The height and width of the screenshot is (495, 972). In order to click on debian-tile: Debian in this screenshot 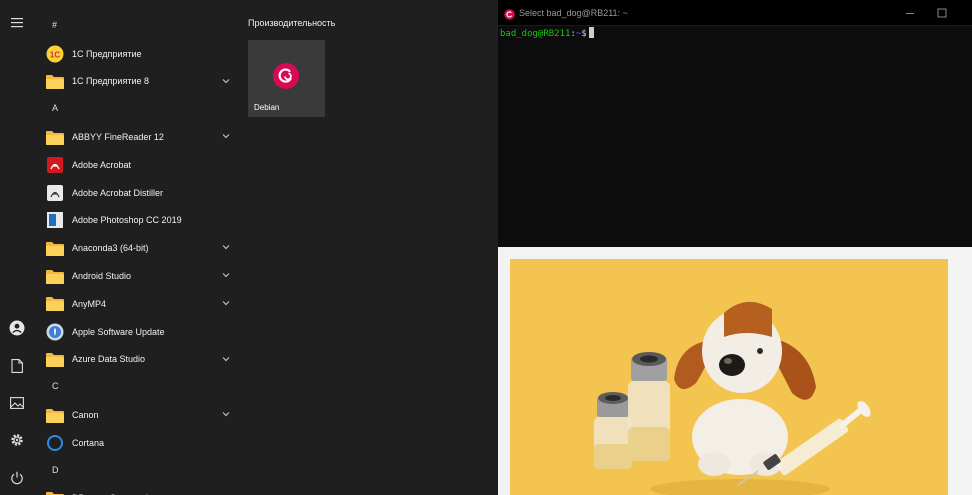, I will do `click(286, 78)`.